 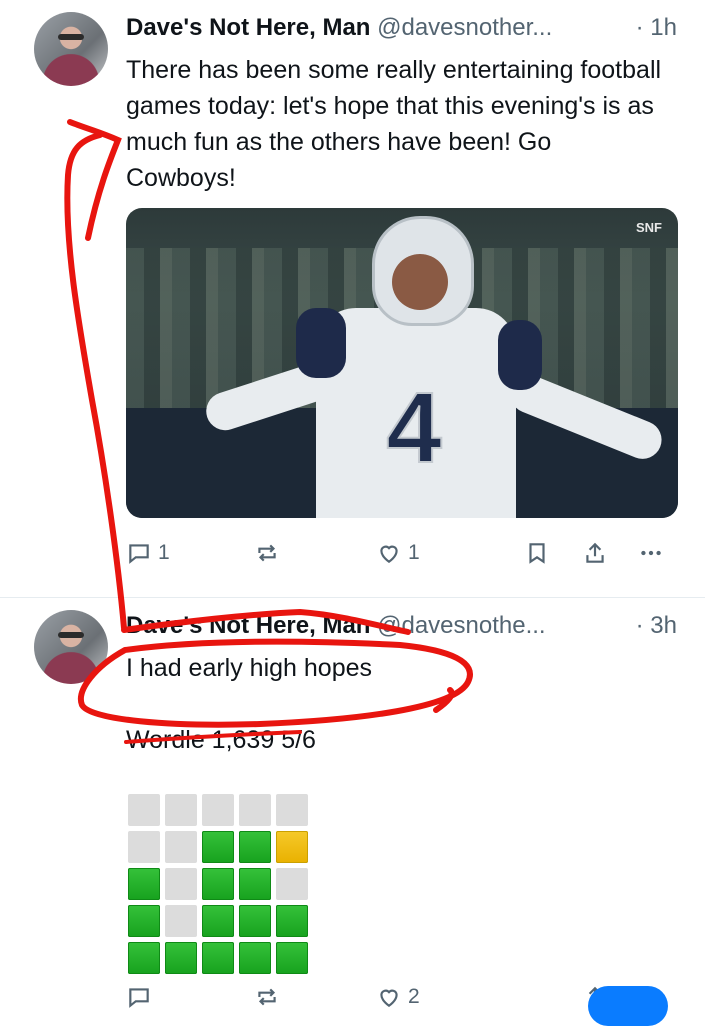 I want to click on post-time: · 3h, so click(x=656, y=626).